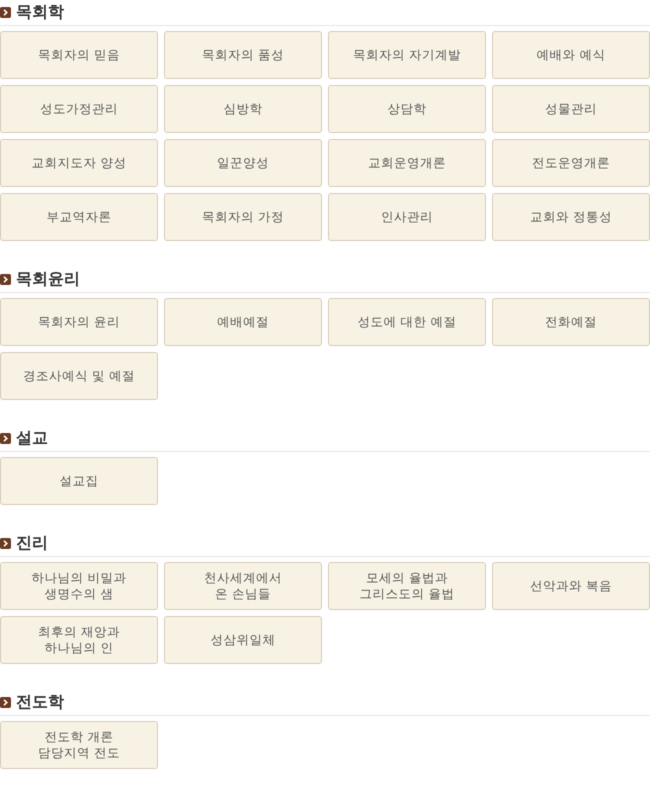 This screenshot has width=650, height=790. What do you see at coordinates (79, 109) in the screenshot?
I see `menu-button: 성도가정관리` at bounding box center [79, 109].